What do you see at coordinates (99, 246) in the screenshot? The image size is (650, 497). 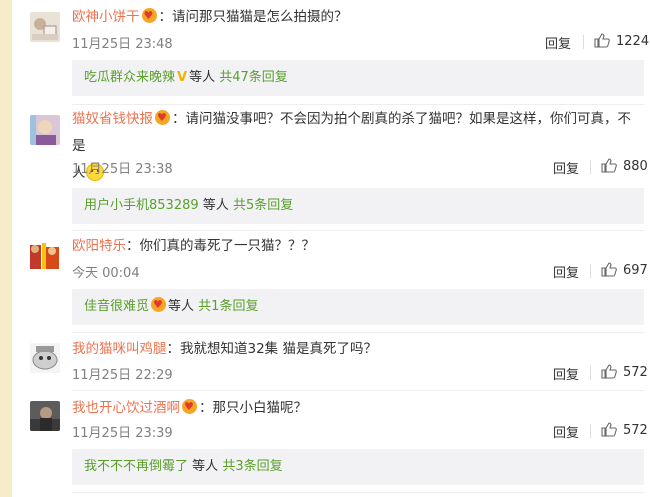 I see `comment-username: 欧阳特乐` at bounding box center [99, 246].